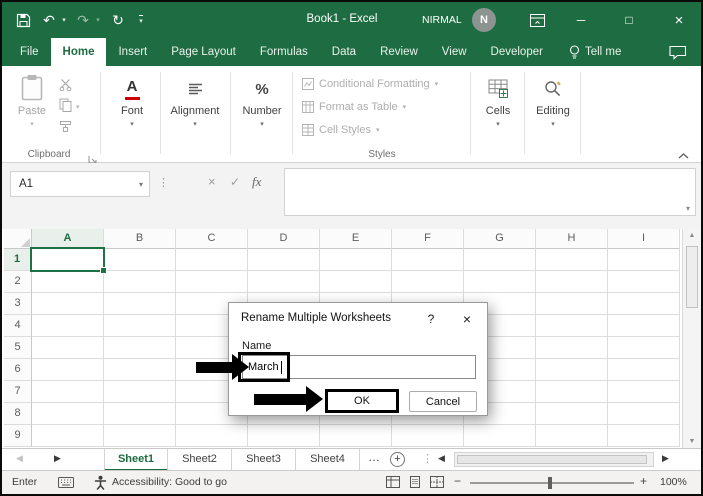 This screenshot has width=703, height=496. Describe the element at coordinates (18, 348) in the screenshot. I see `row-header: 5` at that location.